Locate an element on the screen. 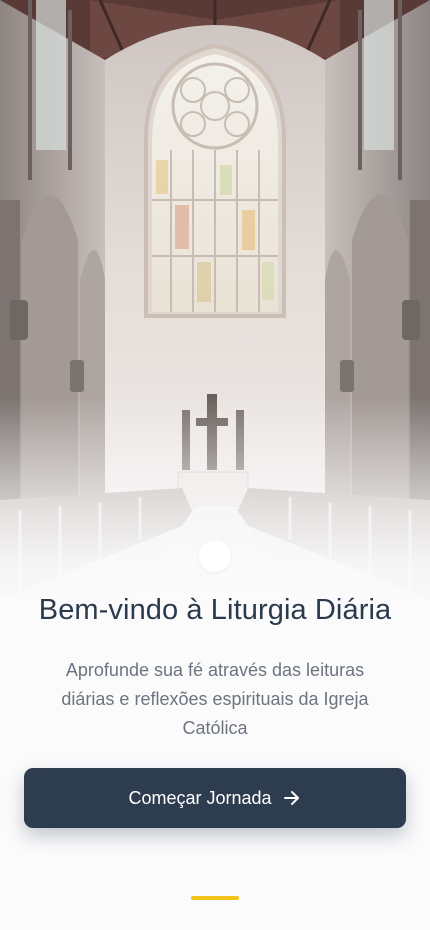  logo-placeholder-circle is located at coordinates (215, 556).